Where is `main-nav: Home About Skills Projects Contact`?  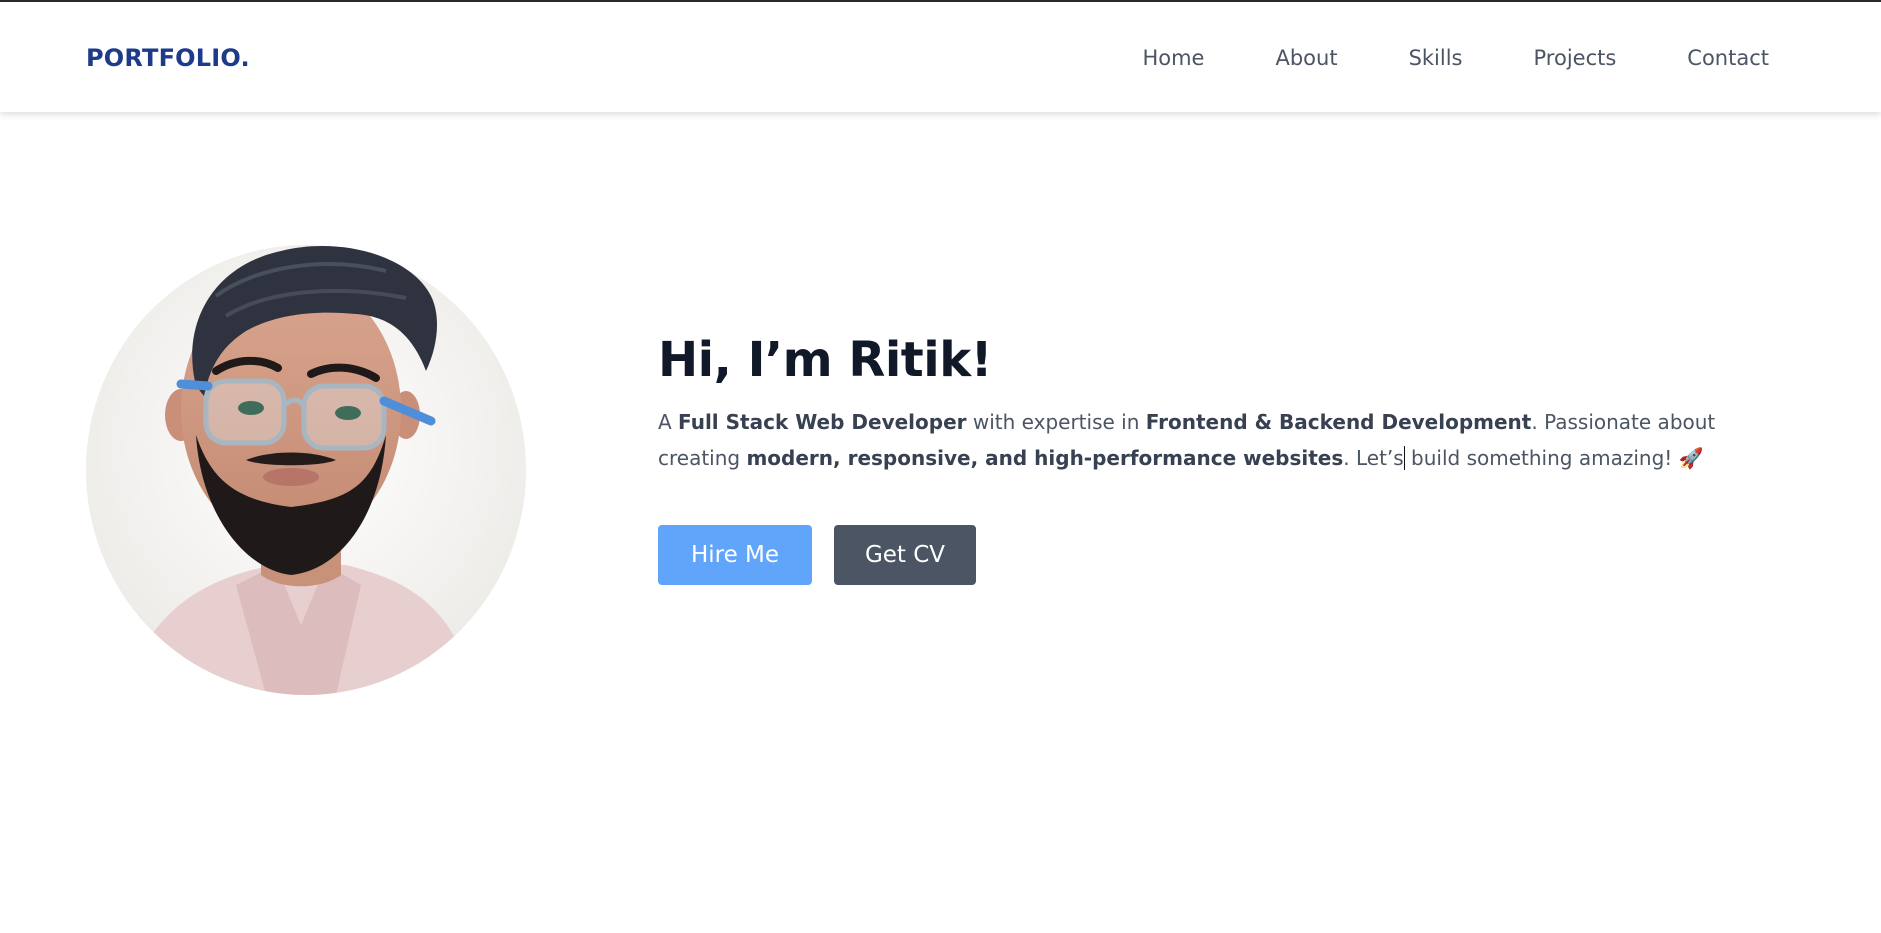
main-nav: Home About Skills Projects Contact is located at coordinates (1455, 58).